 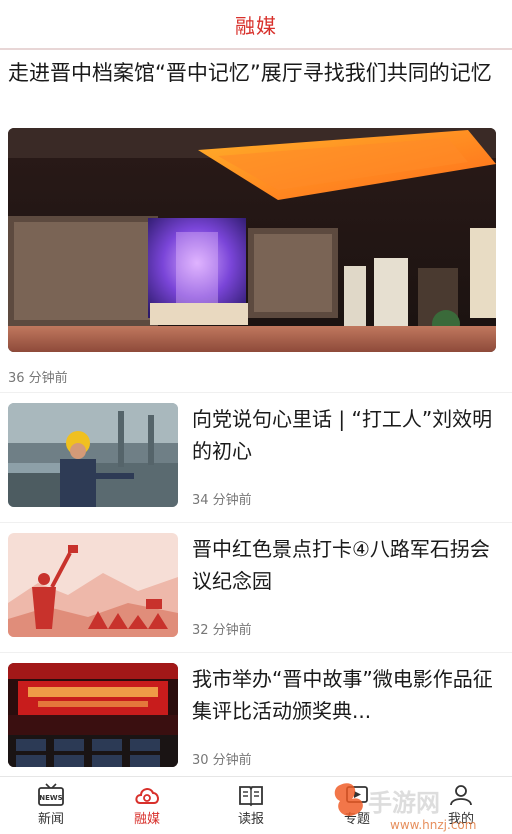 What do you see at coordinates (222, 760) in the screenshot?
I see `article-time: 30 分钟前` at bounding box center [222, 760].